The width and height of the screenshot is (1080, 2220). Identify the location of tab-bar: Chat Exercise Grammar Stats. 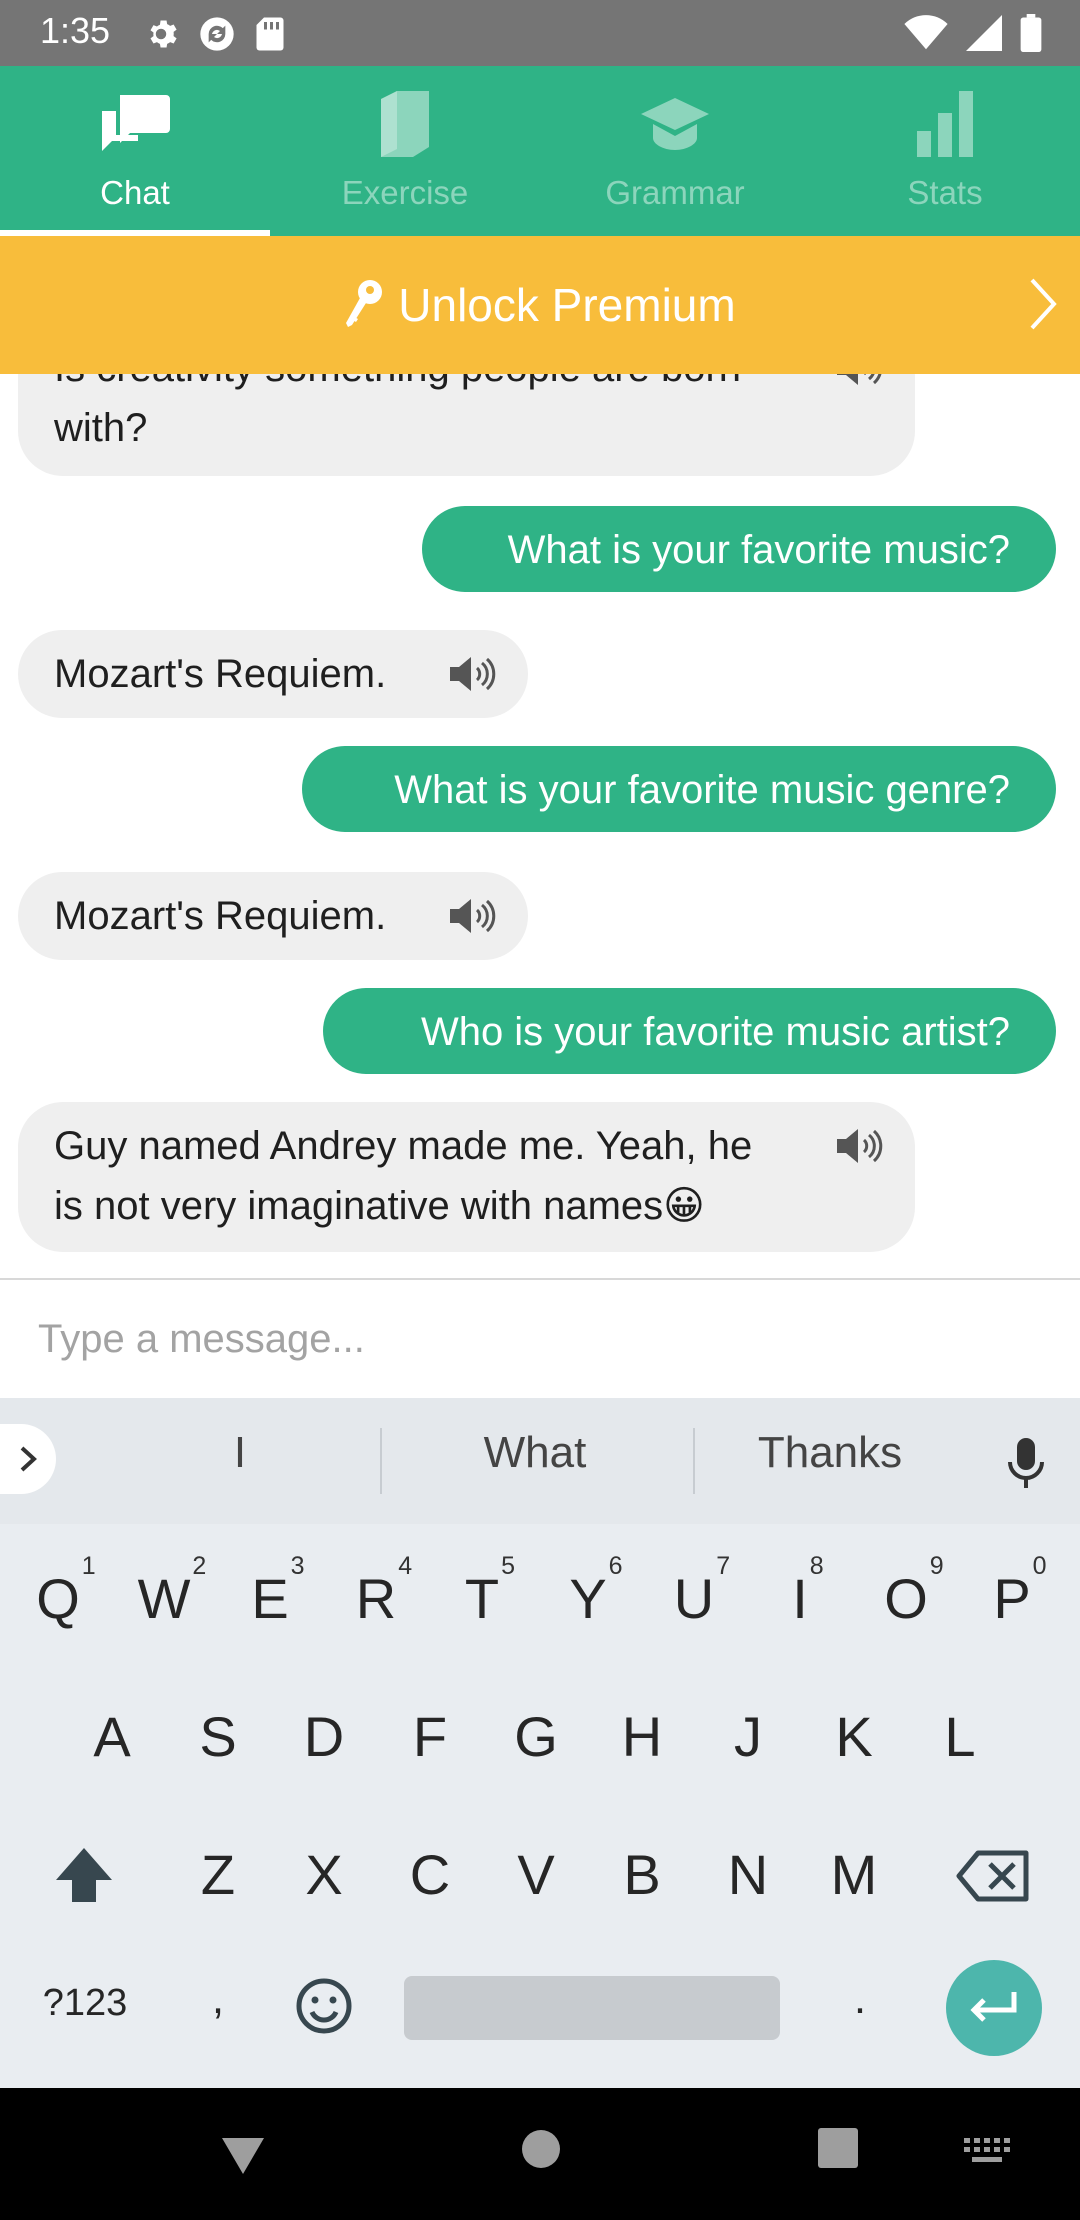
(540, 151).